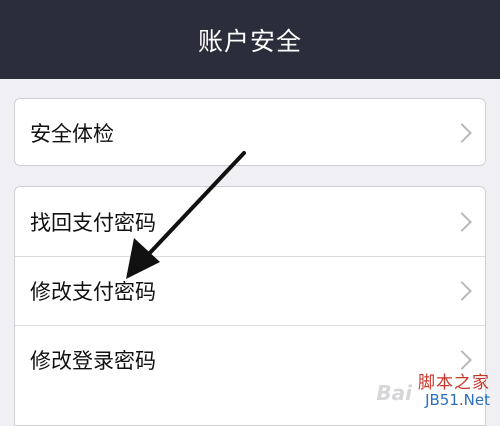 The image size is (500, 426). Describe the element at coordinates (394, 393) in the screenshot. I see `baidu-watermark-logo: Bai` at that location.